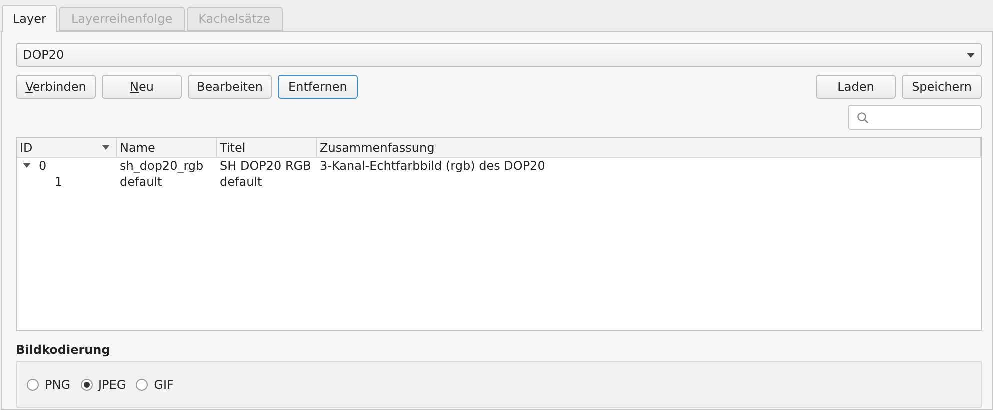  I want to click on radio-label: GIF, so click(164, 385).